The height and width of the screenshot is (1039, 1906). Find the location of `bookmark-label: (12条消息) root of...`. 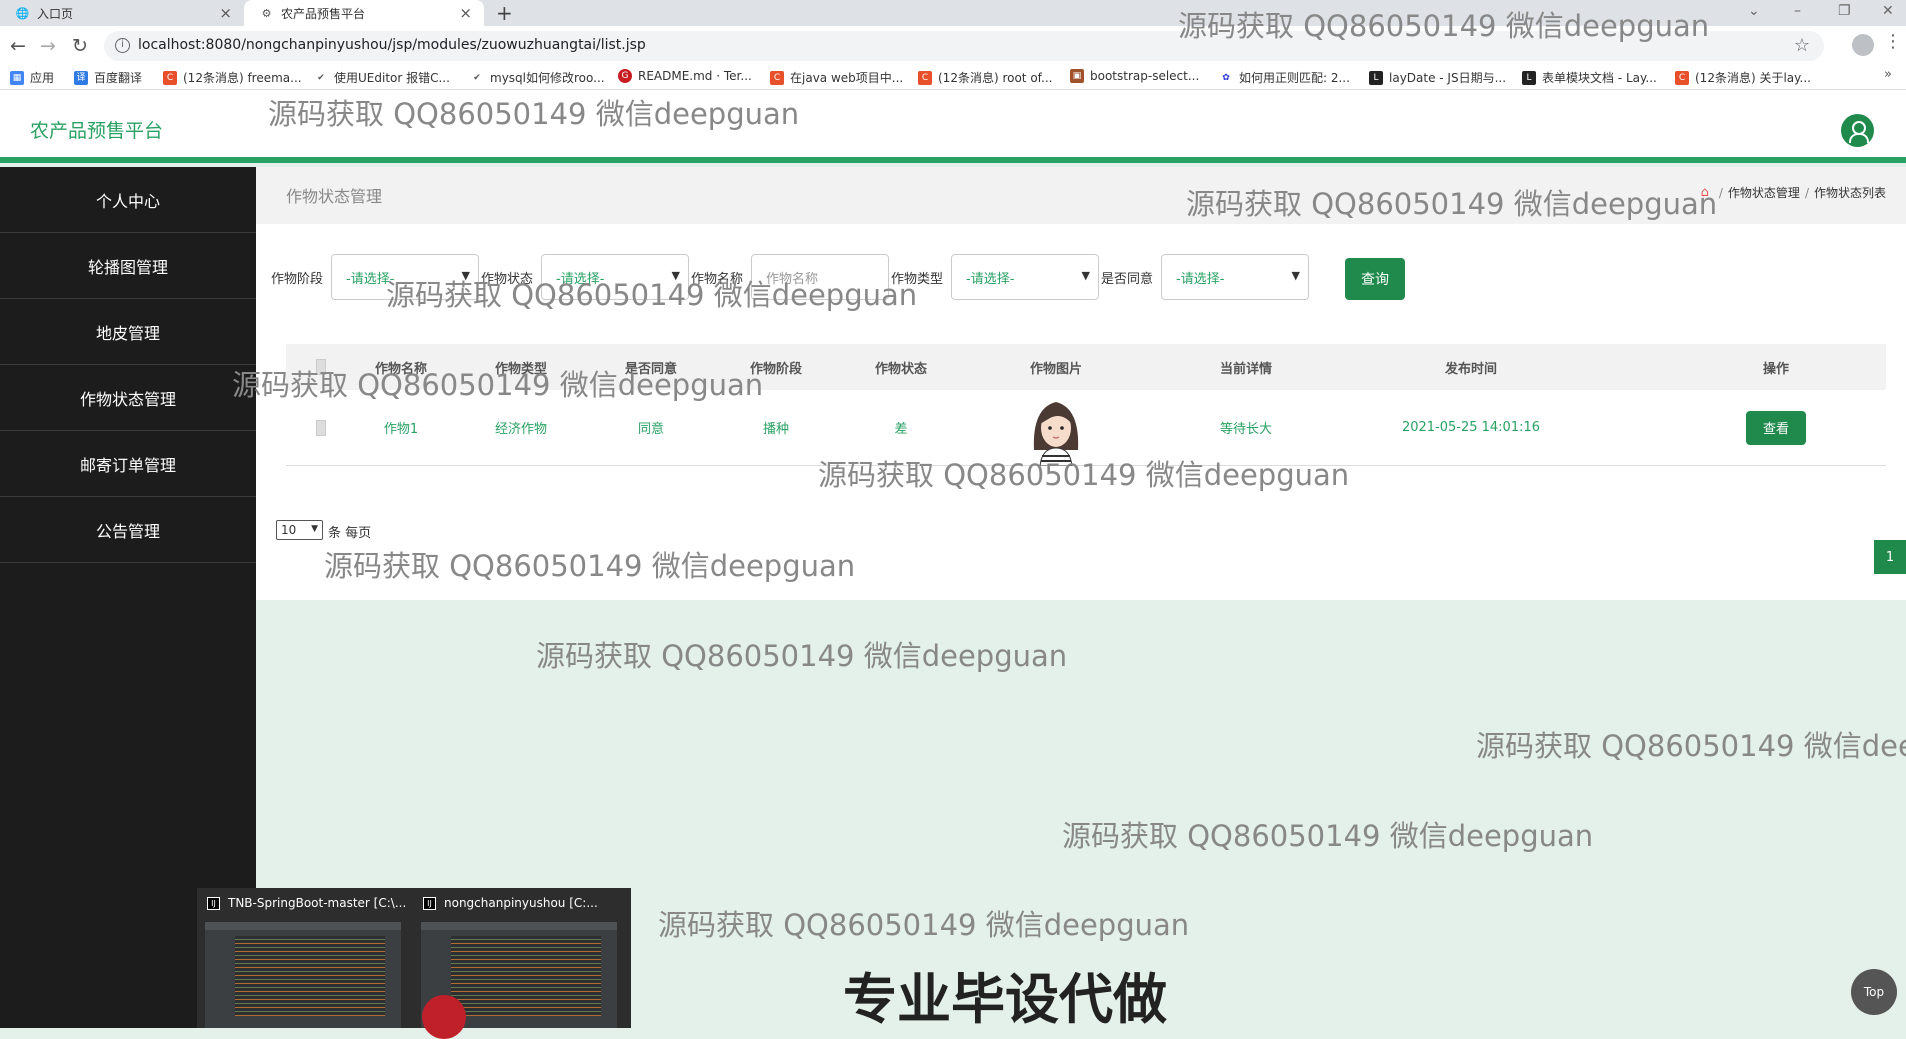

bookmark-label: (12条消息) root of... is located at coordinates (995, 78).